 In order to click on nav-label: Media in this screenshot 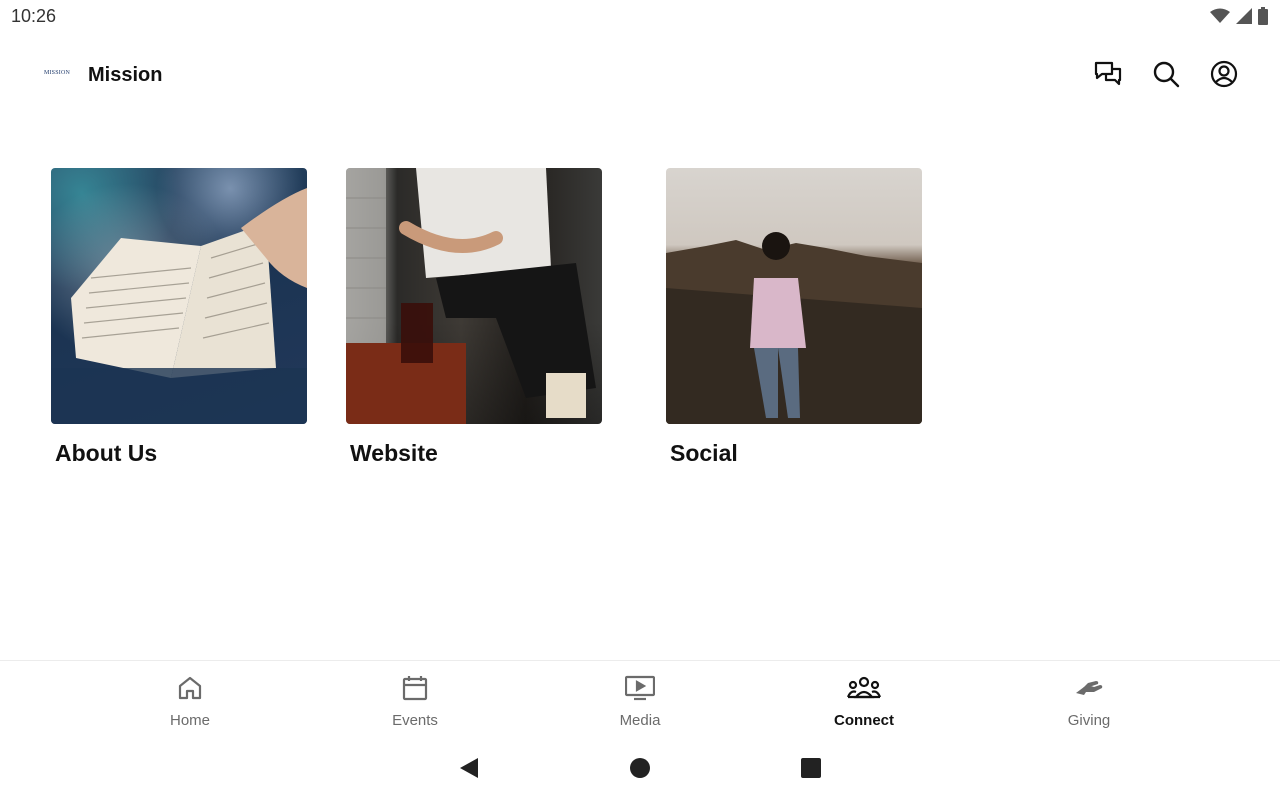, I will do `click(640, 720)`.